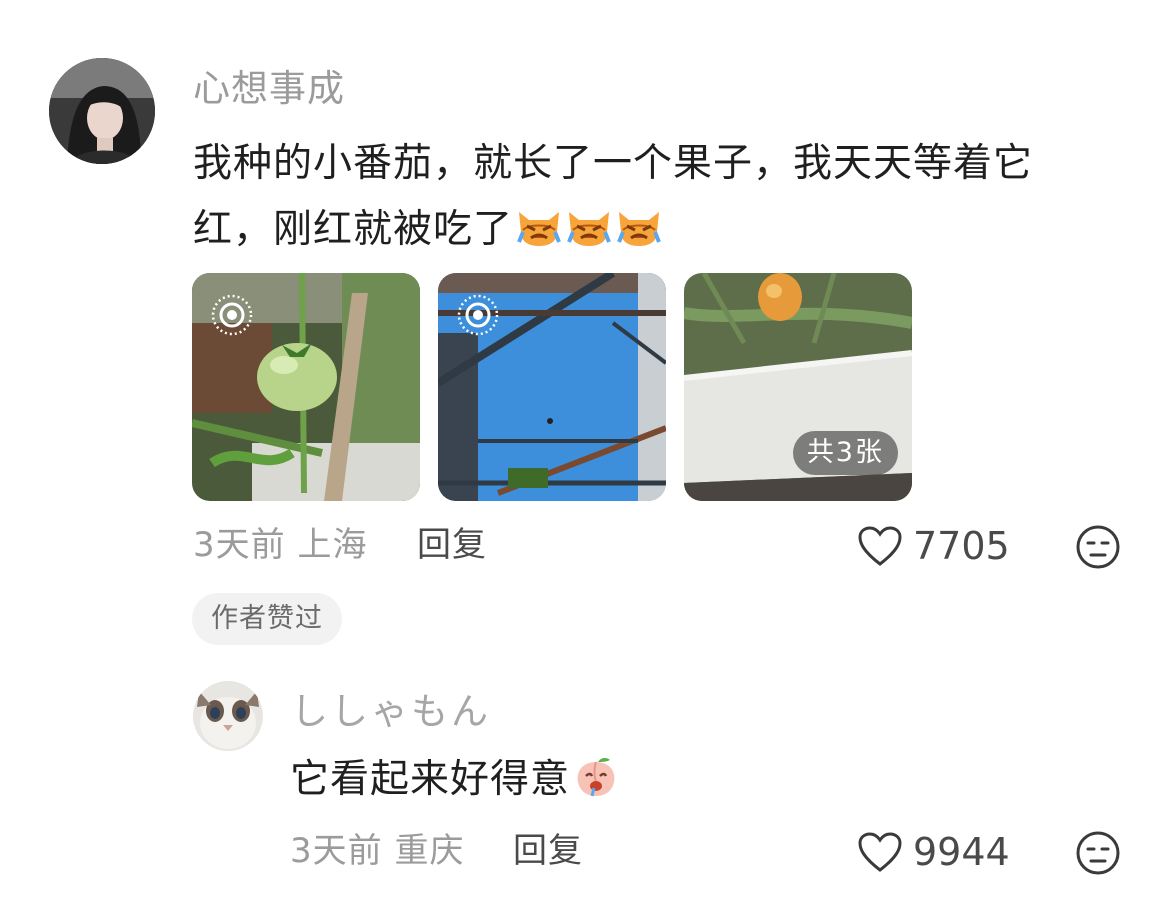 The height and width of the screenshot is (909, 1169). I want to click on comment-photo-planter: 共3张, so click(798, 387).